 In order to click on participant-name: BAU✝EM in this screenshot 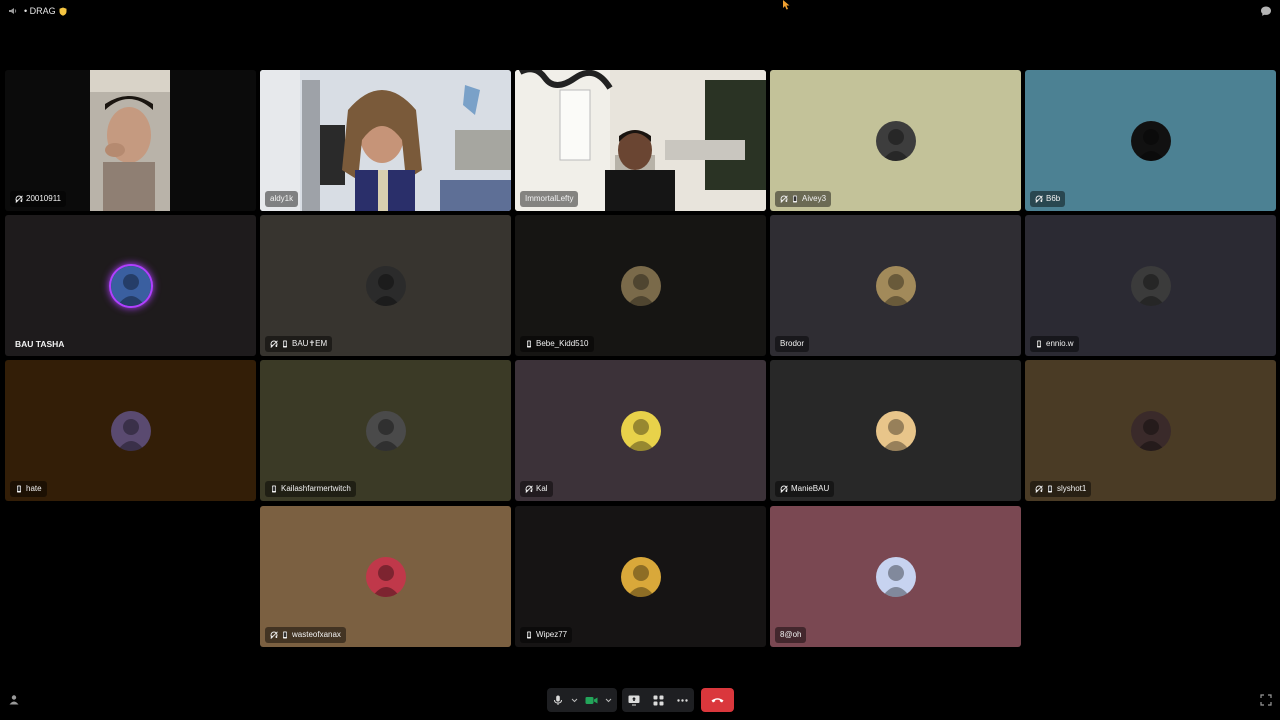, I will do `click(310, 343)`.